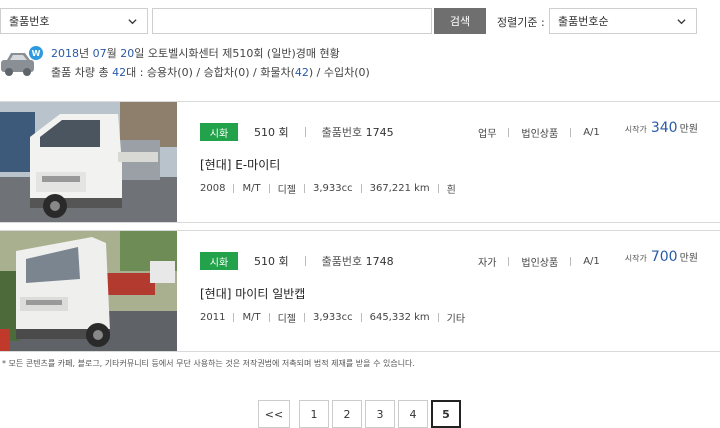  I want to click on listing-header-row: 시화 510 회 출품번호 1745, so click(297, 132).